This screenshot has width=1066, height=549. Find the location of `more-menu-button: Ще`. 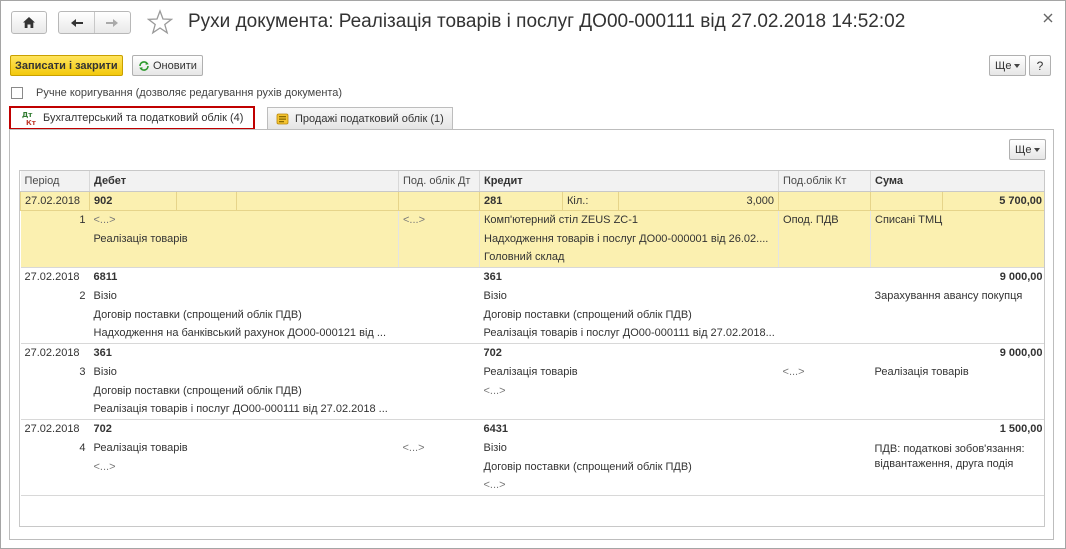

more-menu-button: Ще is located at coordinates (1008, 65).